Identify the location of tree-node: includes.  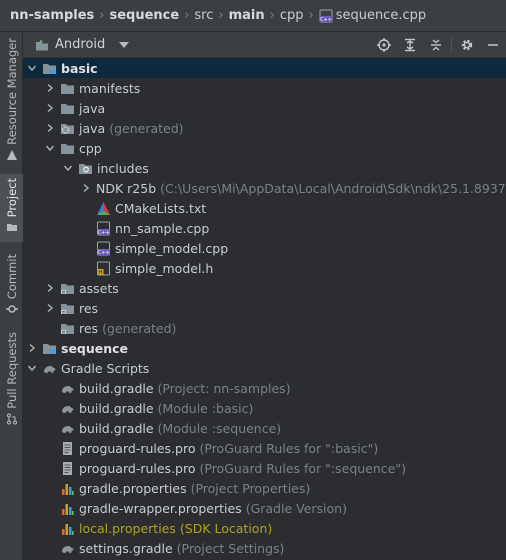
(264, 168).